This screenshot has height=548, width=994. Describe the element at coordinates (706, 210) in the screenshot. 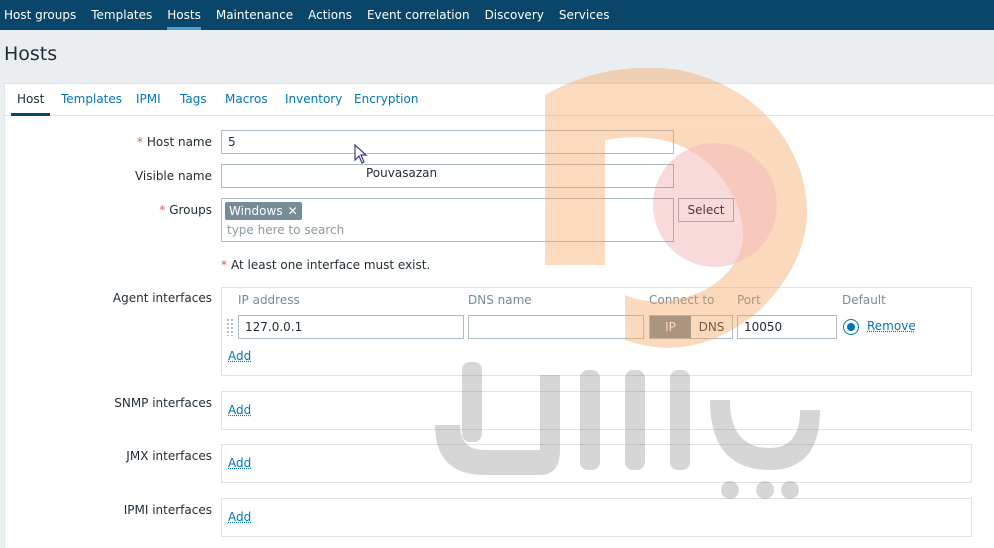

I see `select-groups-button: Select` at that location.